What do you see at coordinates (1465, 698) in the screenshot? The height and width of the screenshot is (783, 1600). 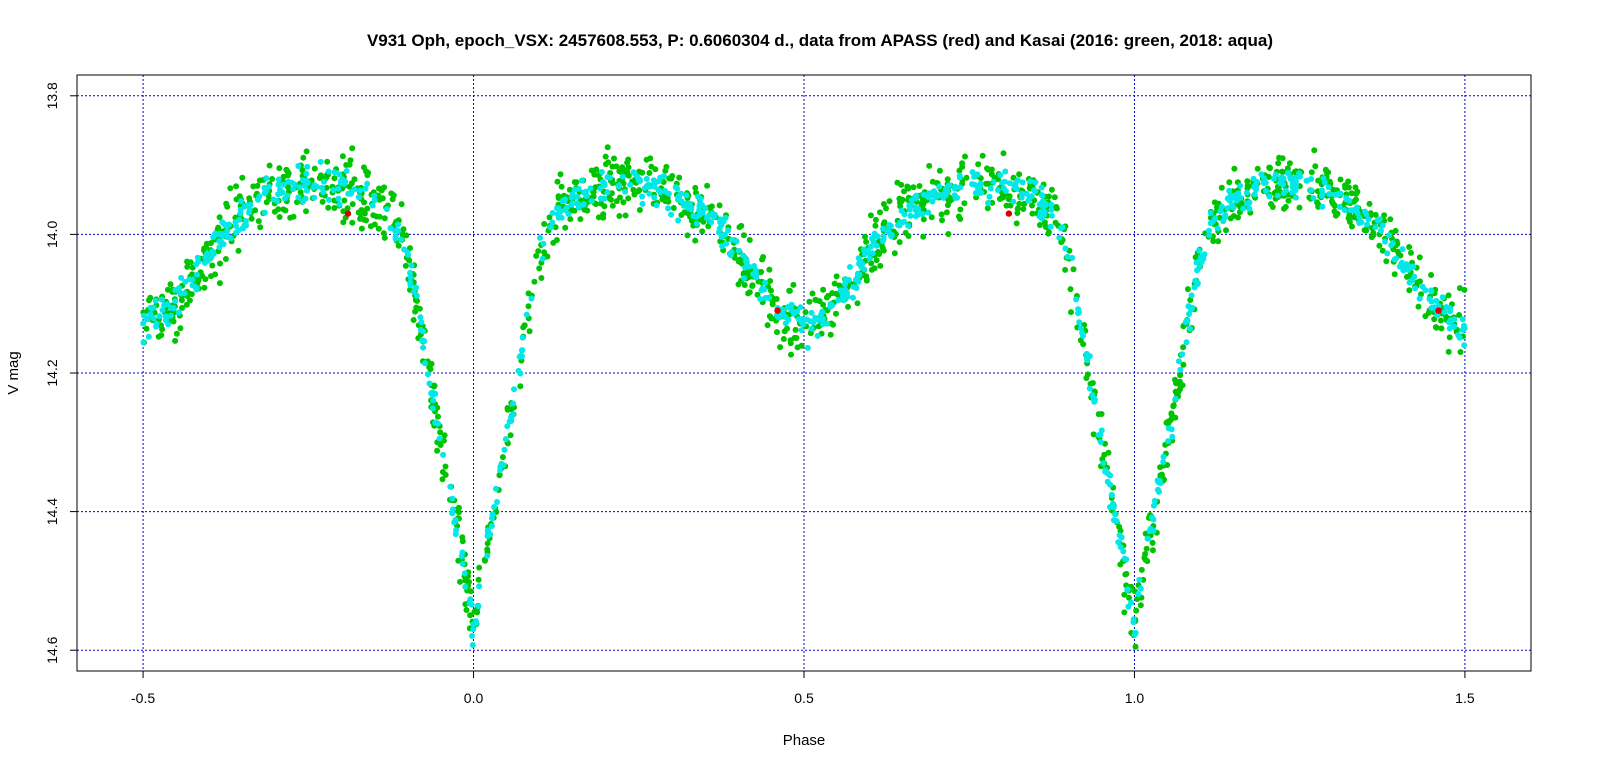 I see `x-tick-label: 1.5` at bounding box center [1465, 698].